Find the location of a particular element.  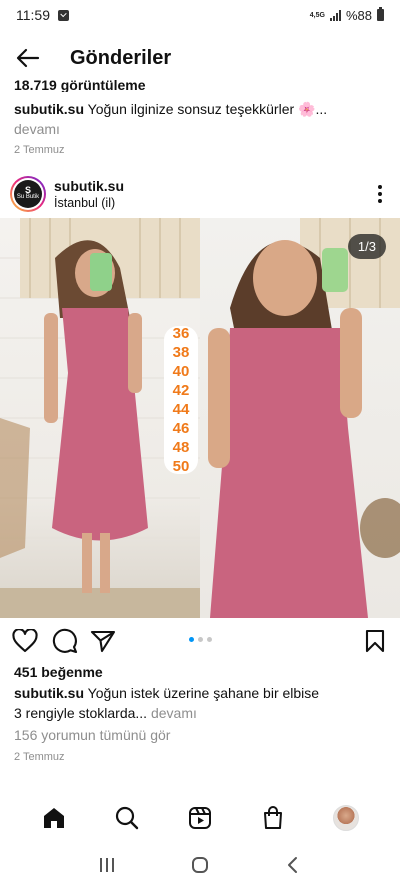

post-user-info: subutik.su İstanbul (il) is located at coordinates (89, 194).